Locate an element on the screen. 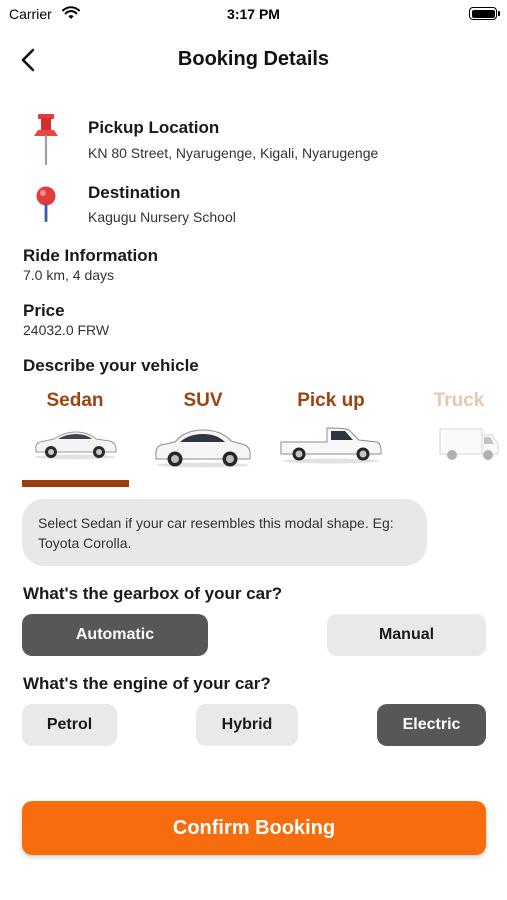 This screenshot has height=900, width=507. vehicle-tab-sedan: Sedan is located at coordinates (75, 425).